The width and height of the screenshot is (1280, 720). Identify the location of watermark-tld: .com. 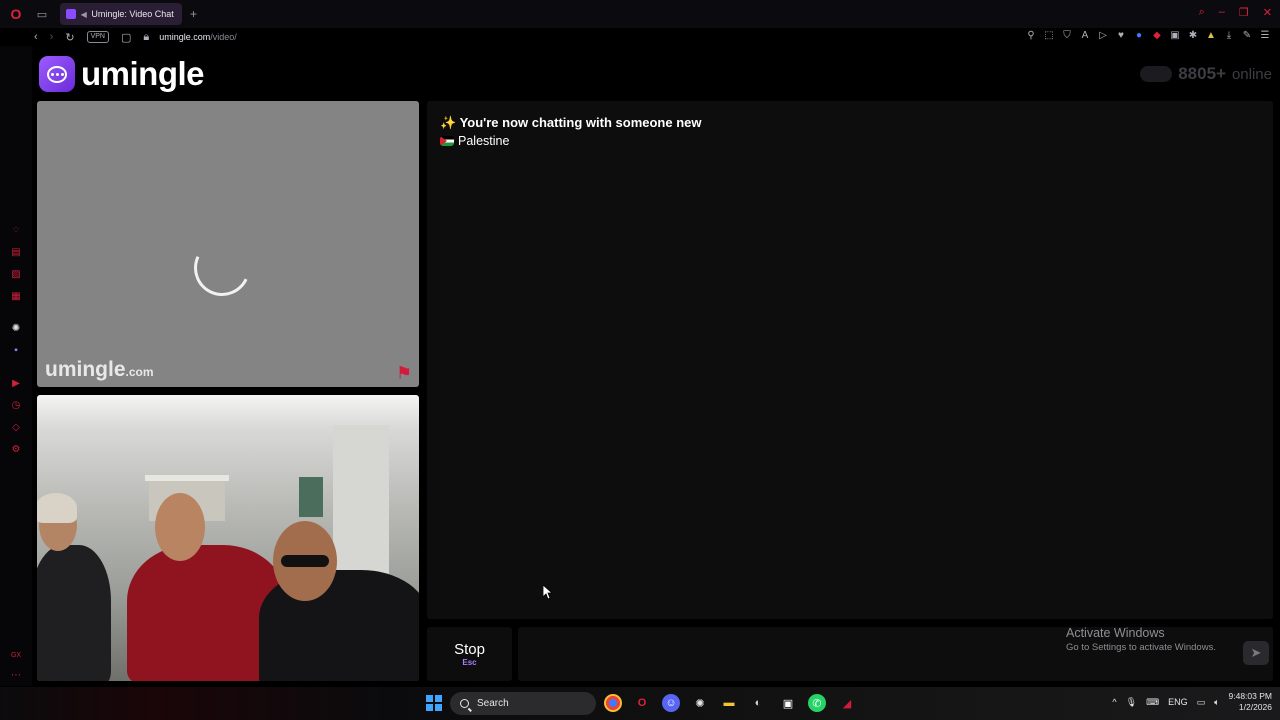
(139, 372).